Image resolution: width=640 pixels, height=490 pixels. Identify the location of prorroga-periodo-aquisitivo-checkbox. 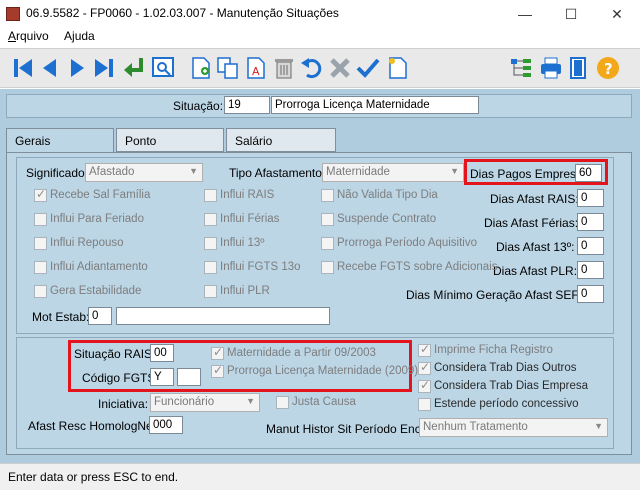
(327, 243).